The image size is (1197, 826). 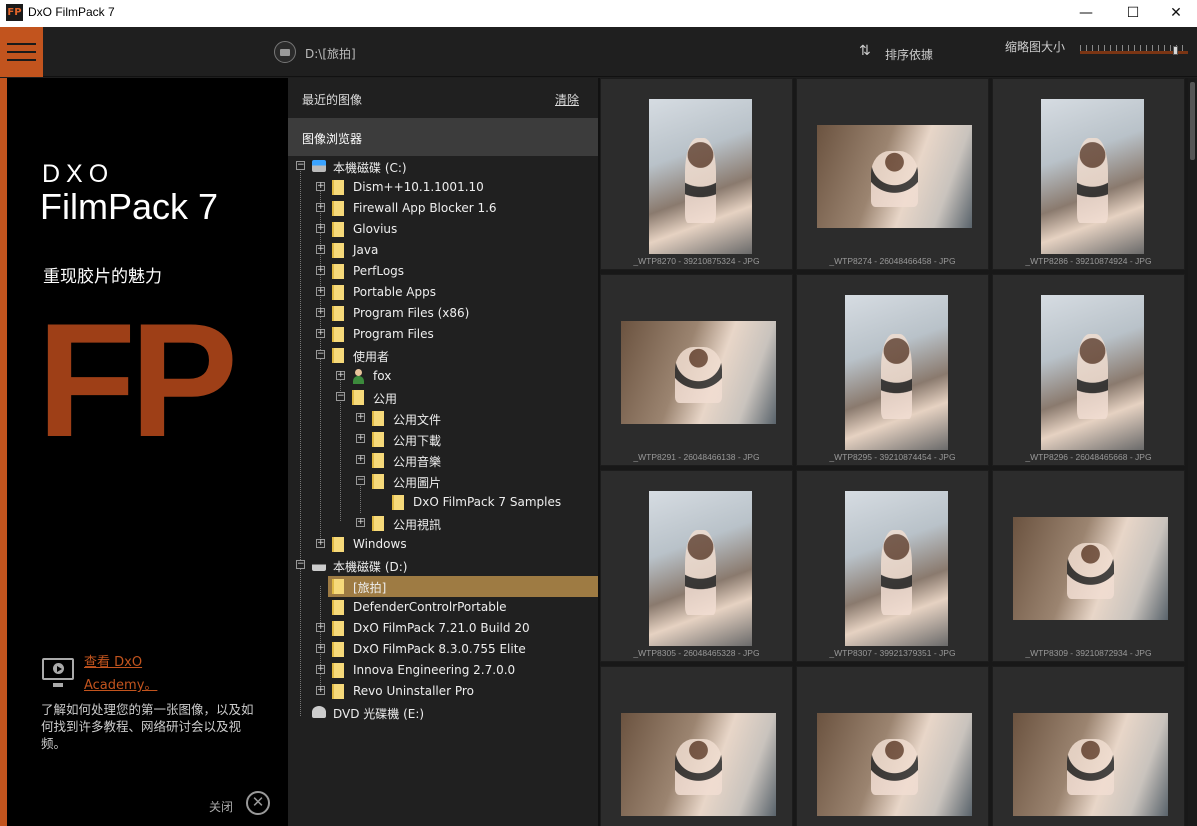 What do you see at coordinates (443, 292) in the screenshot?
I see `tree-item: + Portable Apps` at bounding box center [443, 292].